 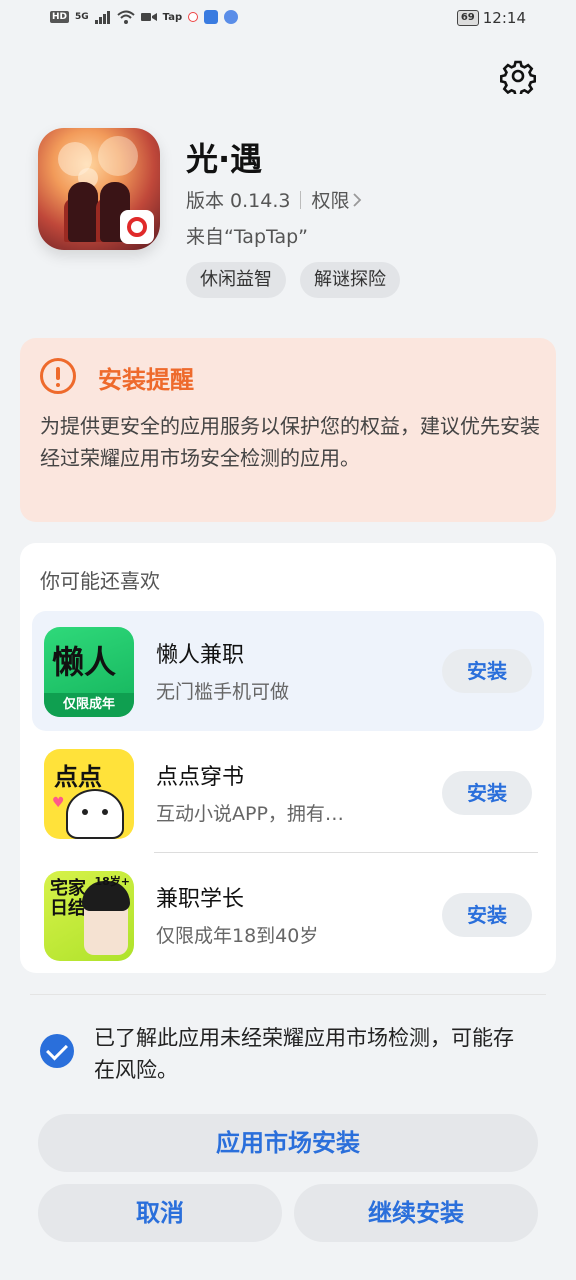 What do you see at coordinates (301, 199) in the screenshot?
I see `meta-divider` at bounding box center [301, 199].